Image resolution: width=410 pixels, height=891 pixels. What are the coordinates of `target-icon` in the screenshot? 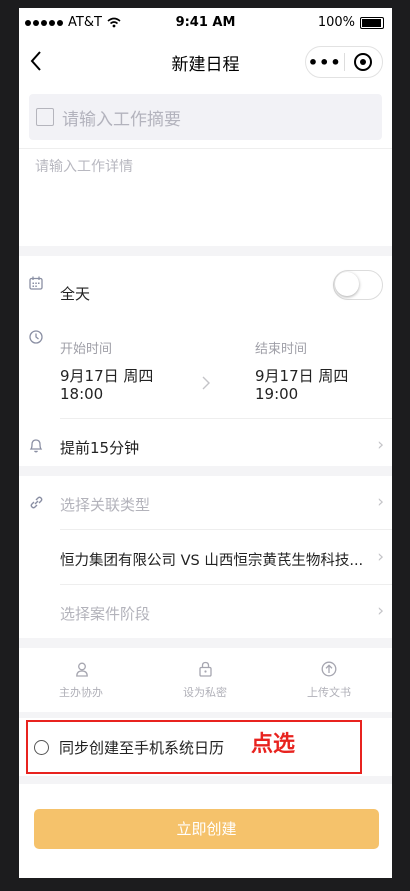 It's located at (363, 62).